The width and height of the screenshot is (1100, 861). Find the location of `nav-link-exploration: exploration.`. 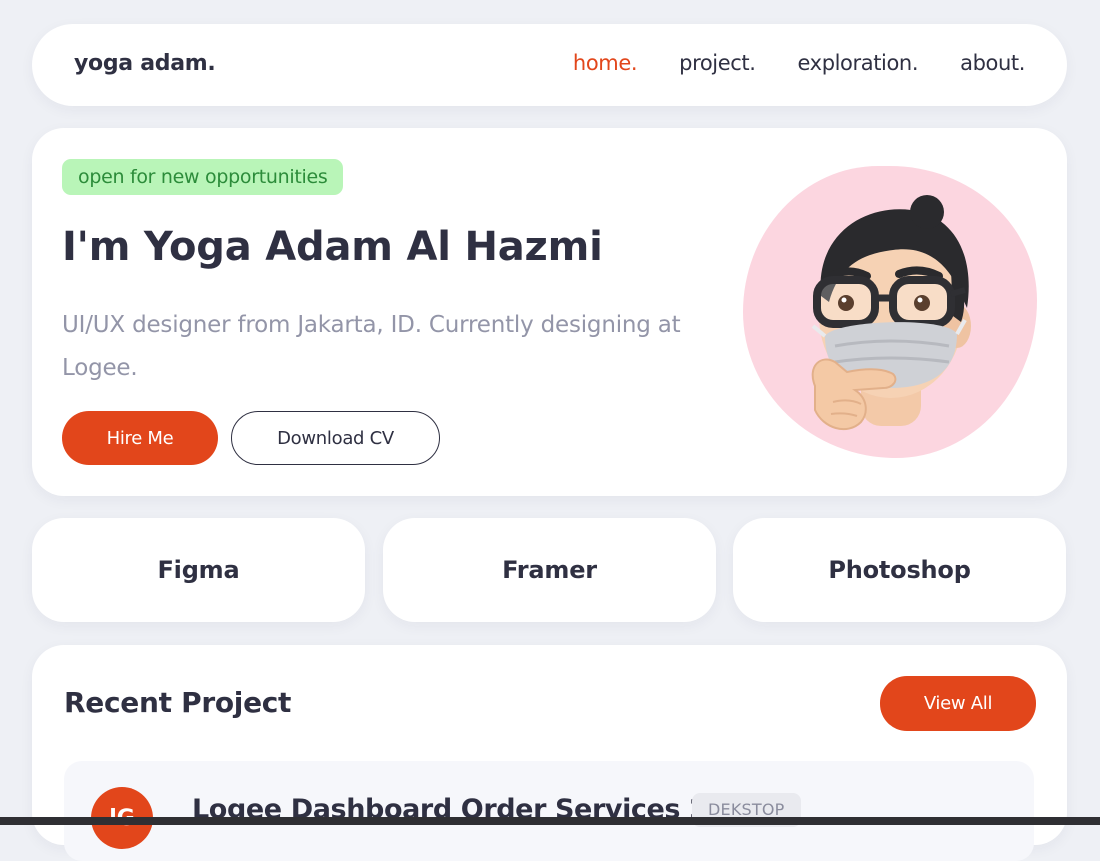

nav-link-exploration: exploration. is located at coordinates (858, 63).